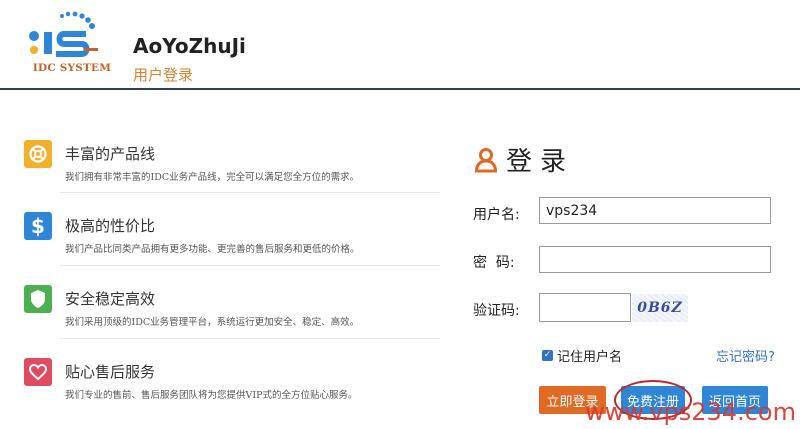  Describe the element at coordinates (540, 162) in the screenshot. I see `login-title: 登录` at that location.